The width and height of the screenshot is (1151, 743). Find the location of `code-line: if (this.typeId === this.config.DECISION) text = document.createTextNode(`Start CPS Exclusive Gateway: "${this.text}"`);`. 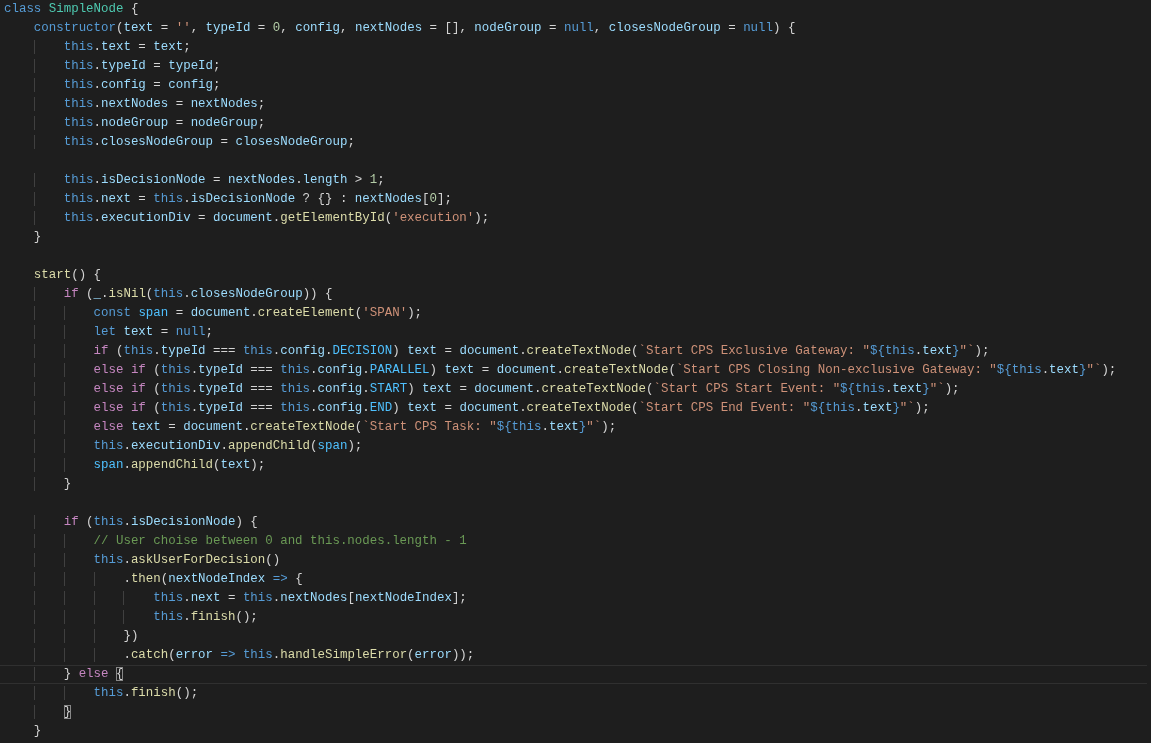

code-line: if (this.typeId === this.config.DECISION) text = document.createTextNode(`Start CPS Exclusive Gateway: "${this.text}"`); is located at coordinates (573, 351).